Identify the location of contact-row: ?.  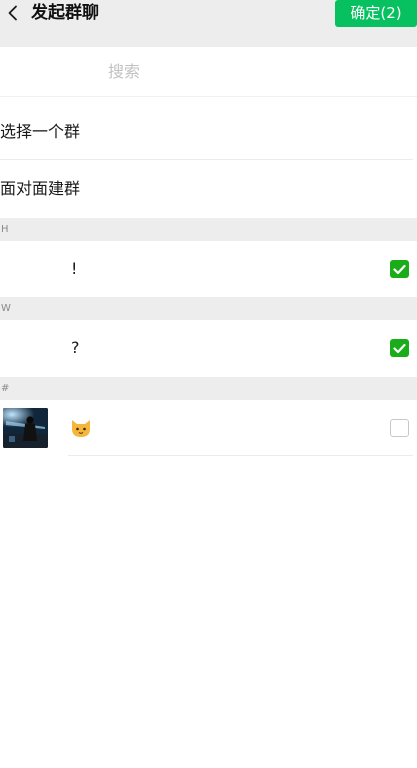
(208, 348).